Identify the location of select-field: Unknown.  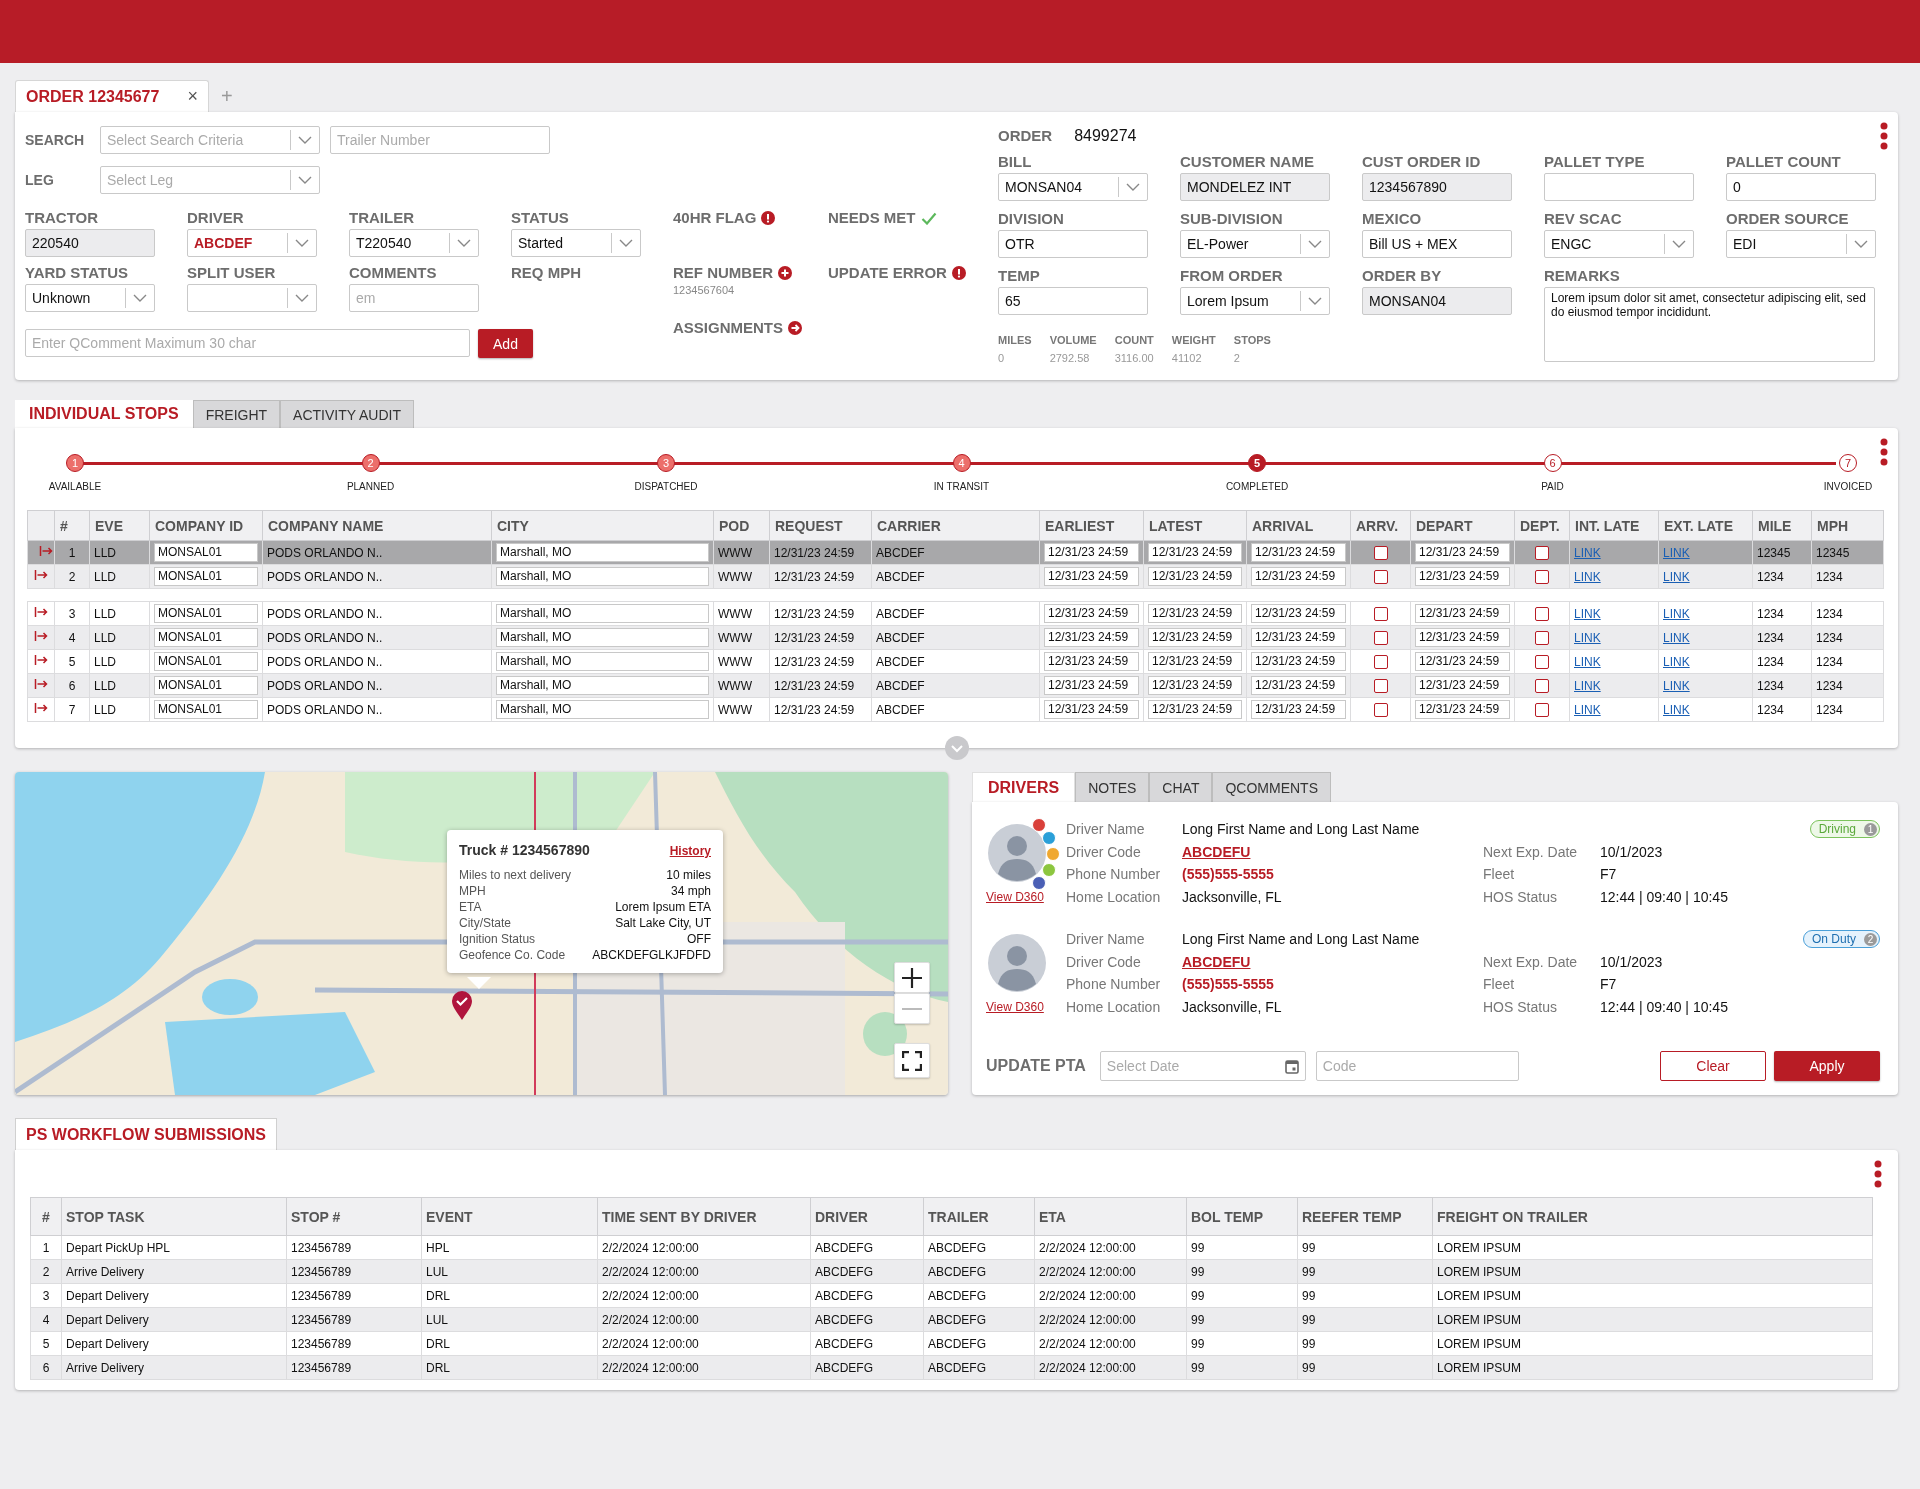
(90, 298).